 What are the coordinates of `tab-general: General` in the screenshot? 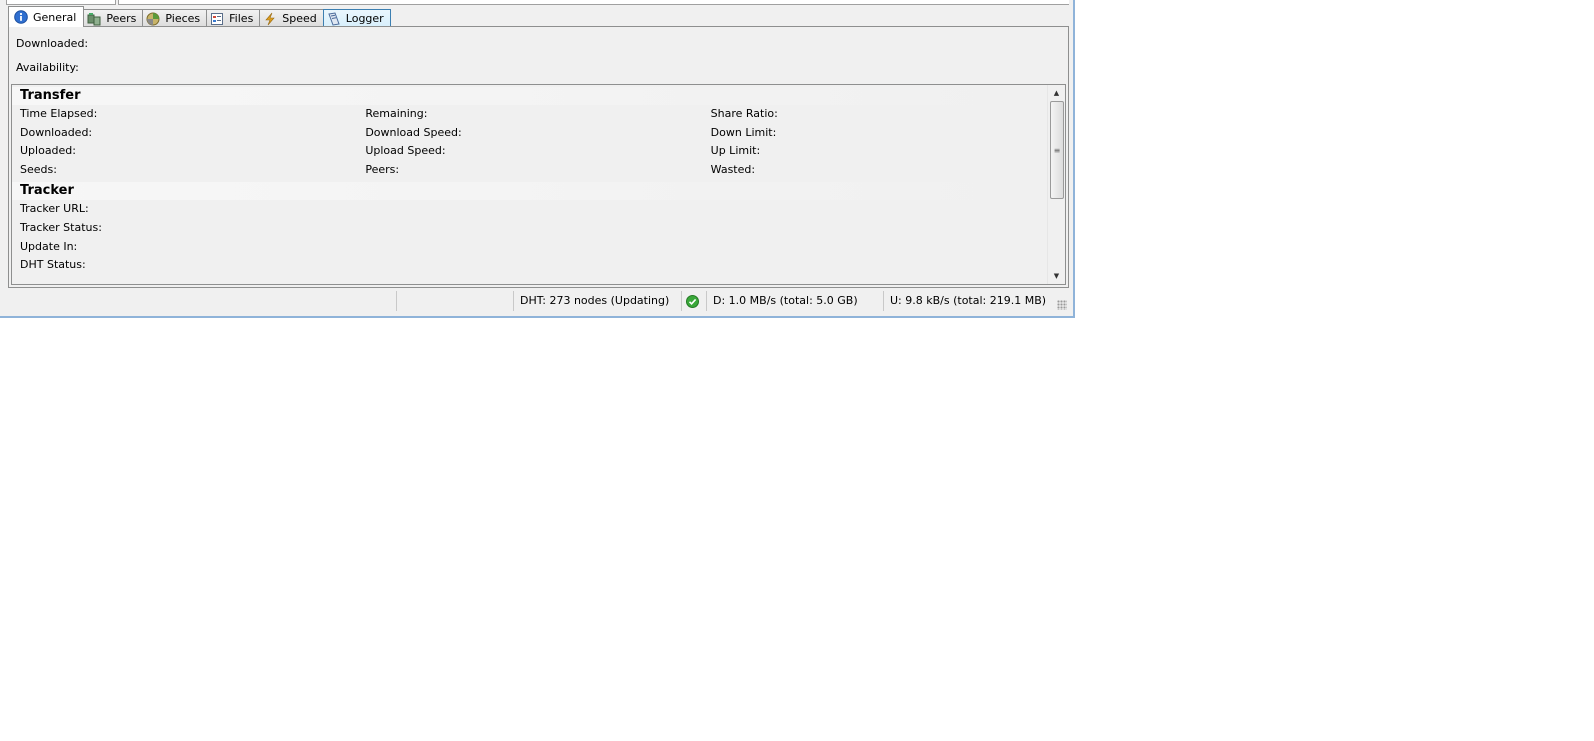 It's located at (46, 16).